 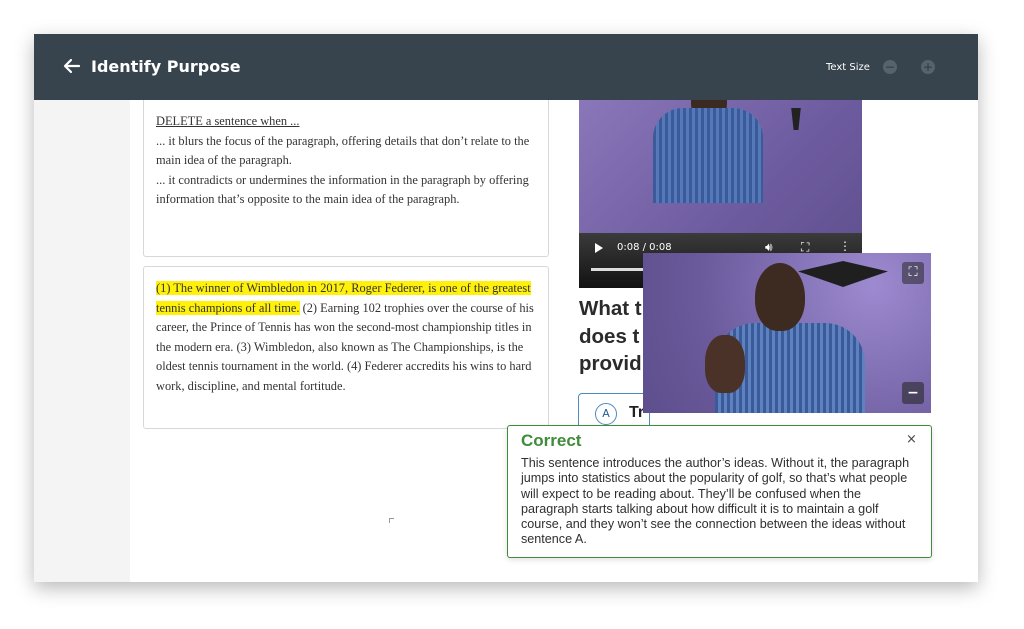 I want to click on text-size-increase-button: +, so click(x=928, y=67).